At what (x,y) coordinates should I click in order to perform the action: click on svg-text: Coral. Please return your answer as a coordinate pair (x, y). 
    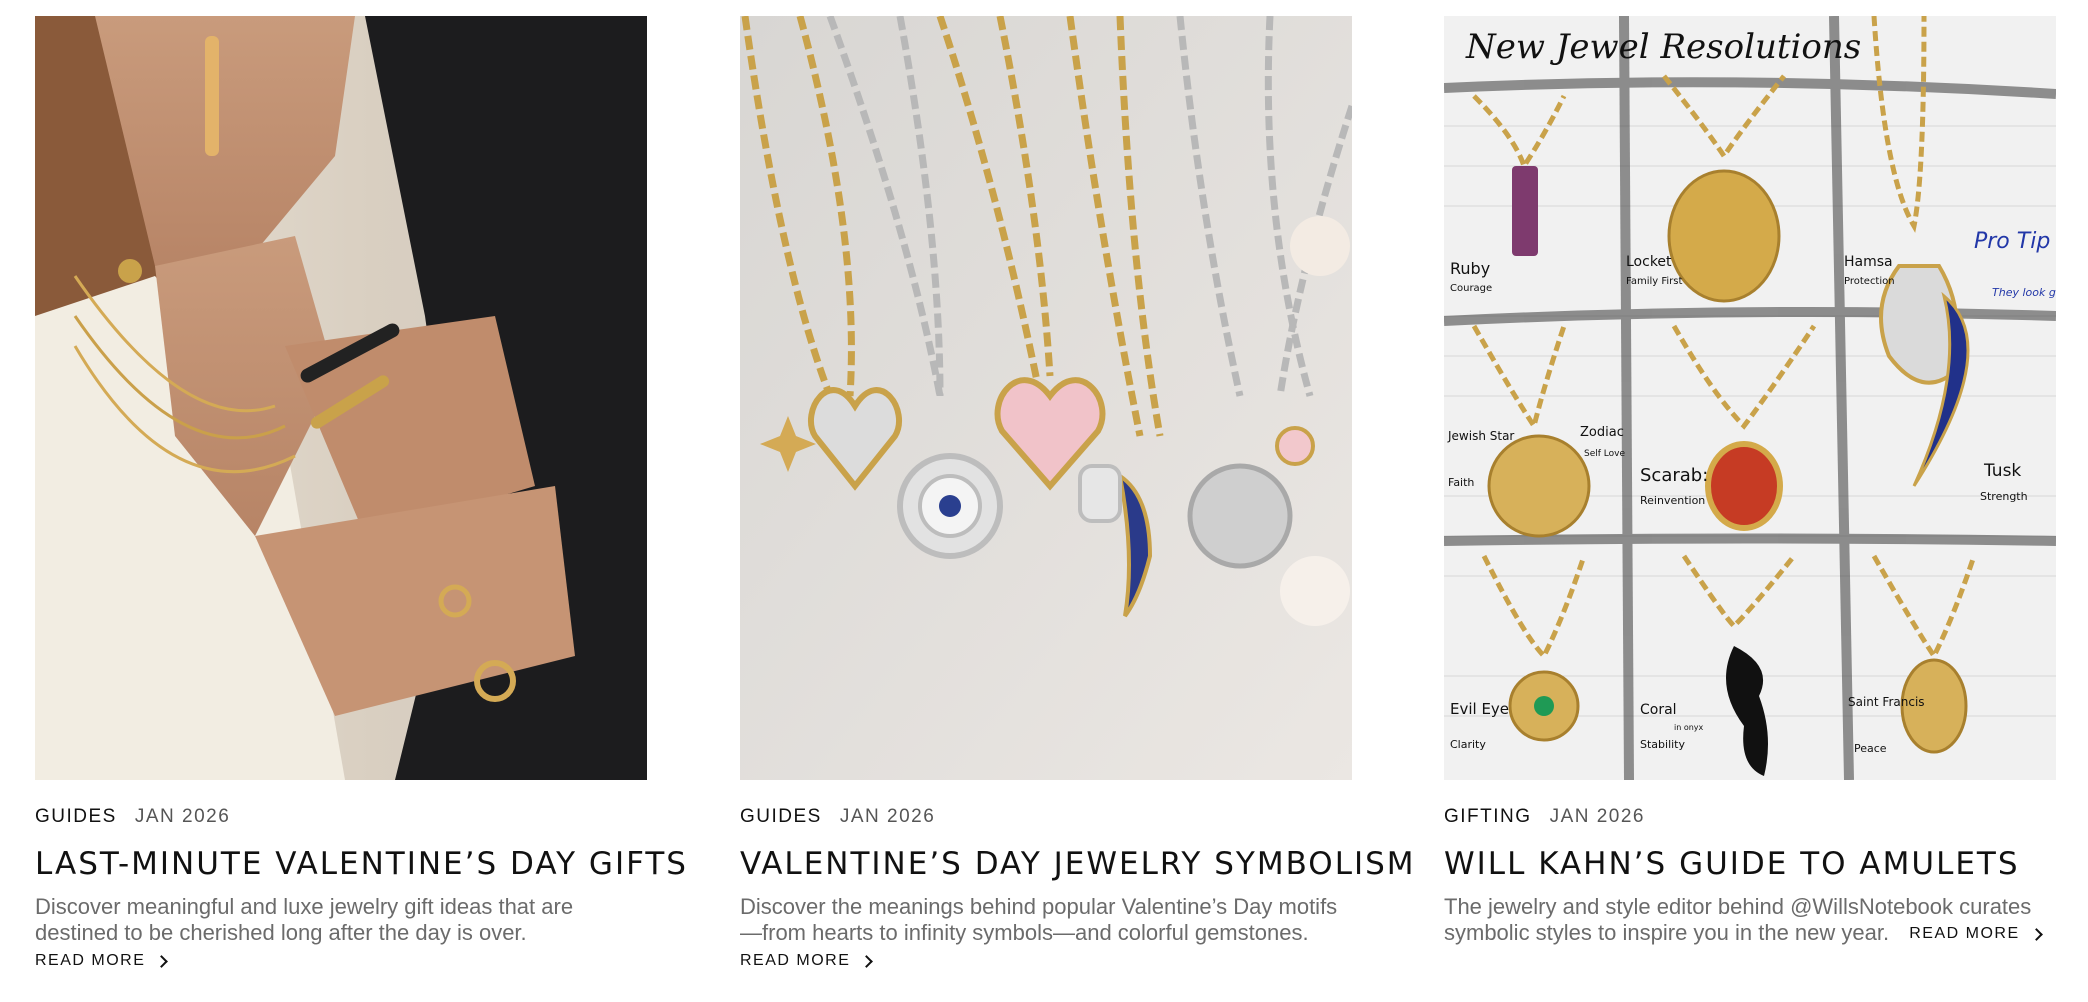
    Looking at the image, I should click on (1658, 710).